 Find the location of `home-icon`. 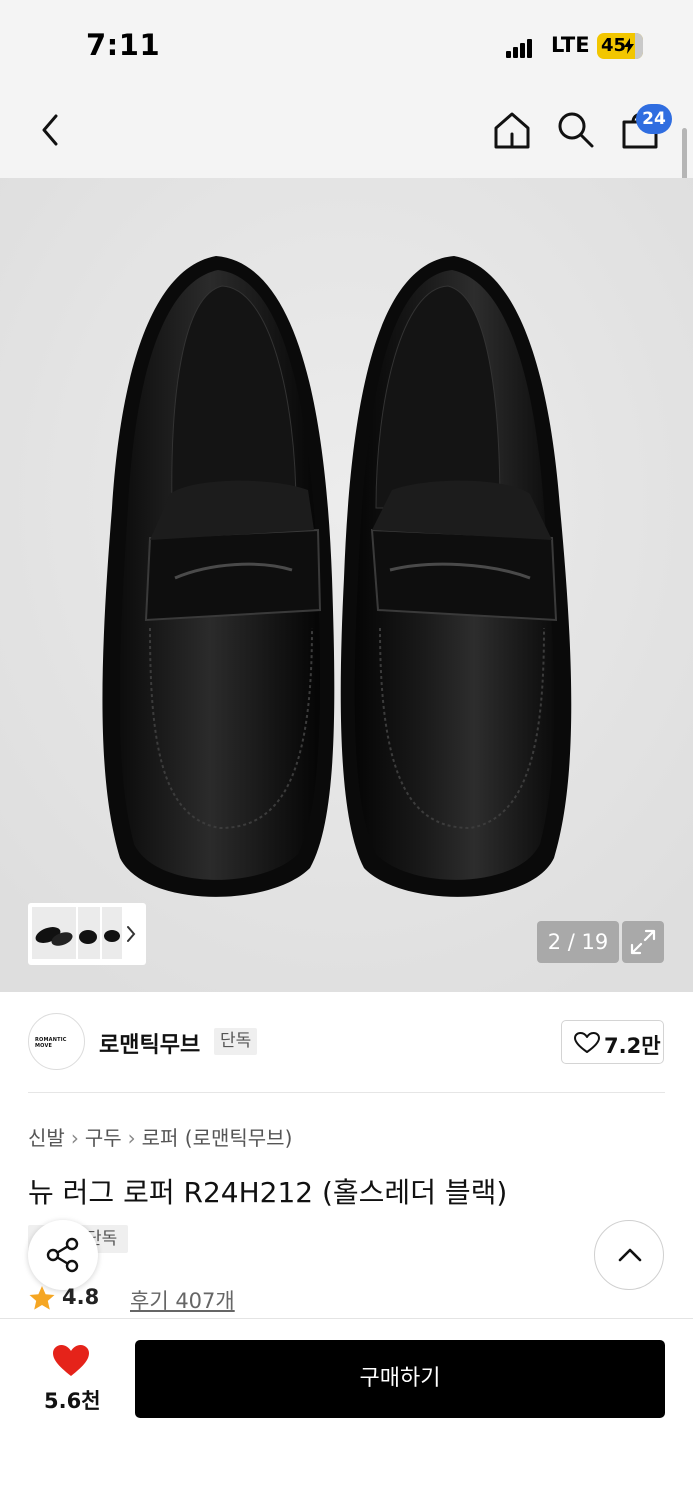

home-icon is located at coordinates (512, 130).